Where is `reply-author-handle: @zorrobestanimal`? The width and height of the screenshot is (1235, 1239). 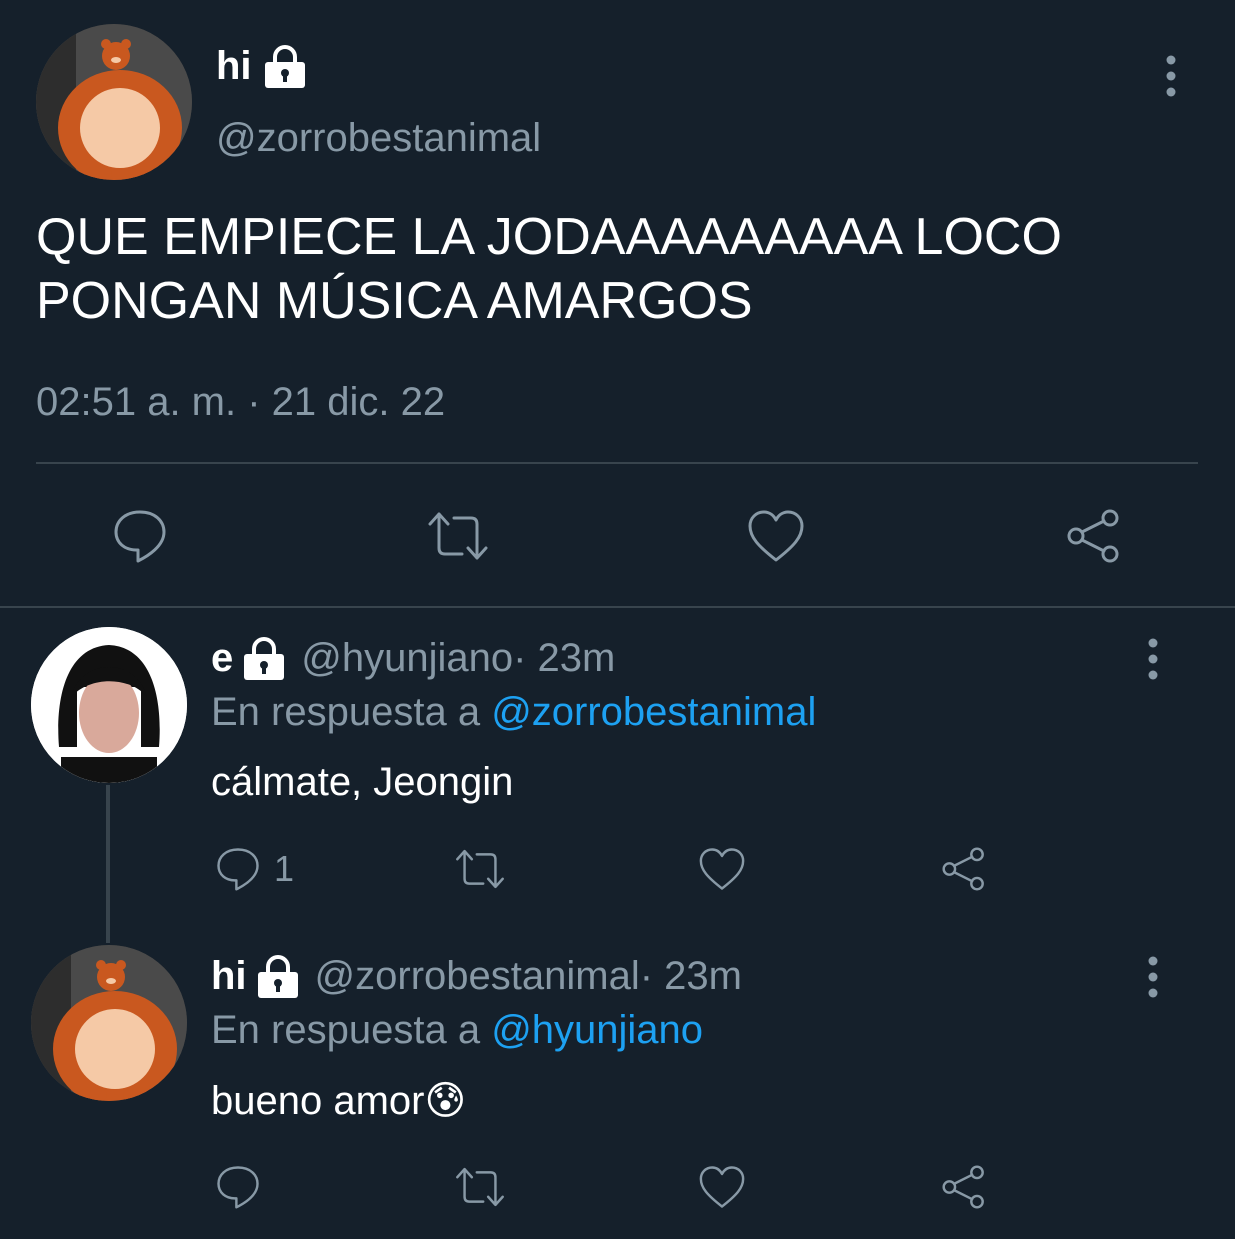
reply-author-handle: @zorrobestanimal is located at coordinates (477, 976).